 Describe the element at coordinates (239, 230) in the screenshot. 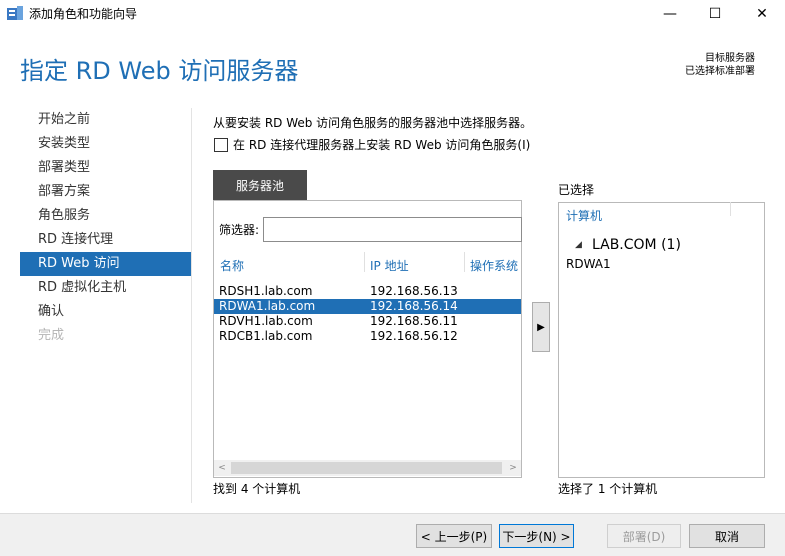

I see `filter-label: 筛选器:` at that location.